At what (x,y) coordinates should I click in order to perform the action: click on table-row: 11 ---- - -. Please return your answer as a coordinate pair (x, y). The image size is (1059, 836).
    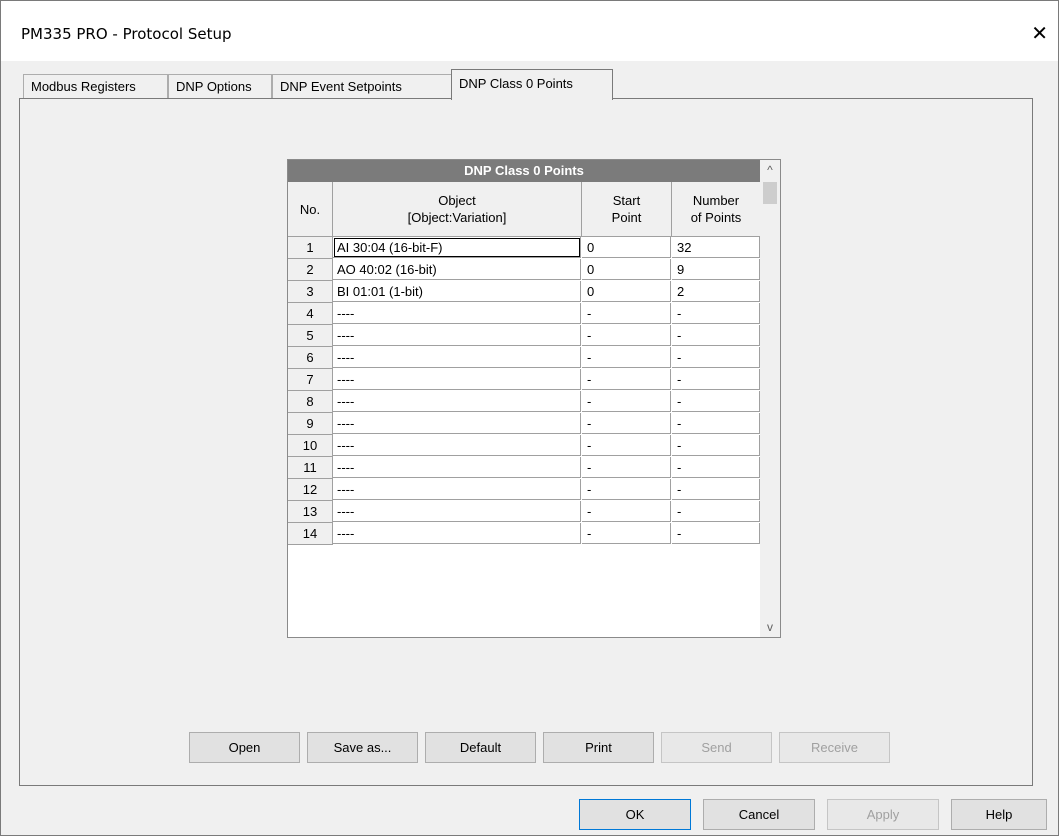
    Looking at the image, I should click on (524, 468).